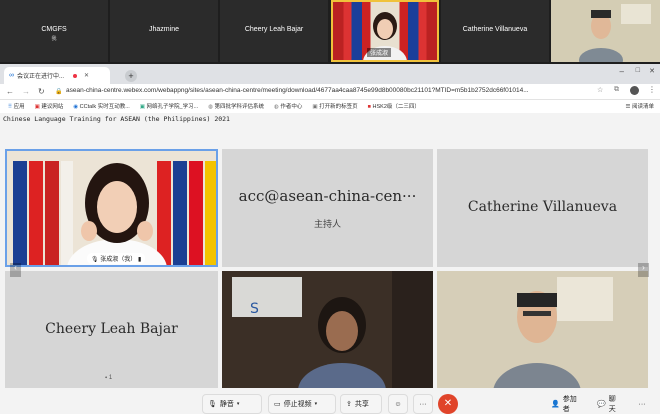  What do you see at coordinates (622, 71) in the screenshot?
I see `minimize-icon: –` at bounding box center [622, 71].